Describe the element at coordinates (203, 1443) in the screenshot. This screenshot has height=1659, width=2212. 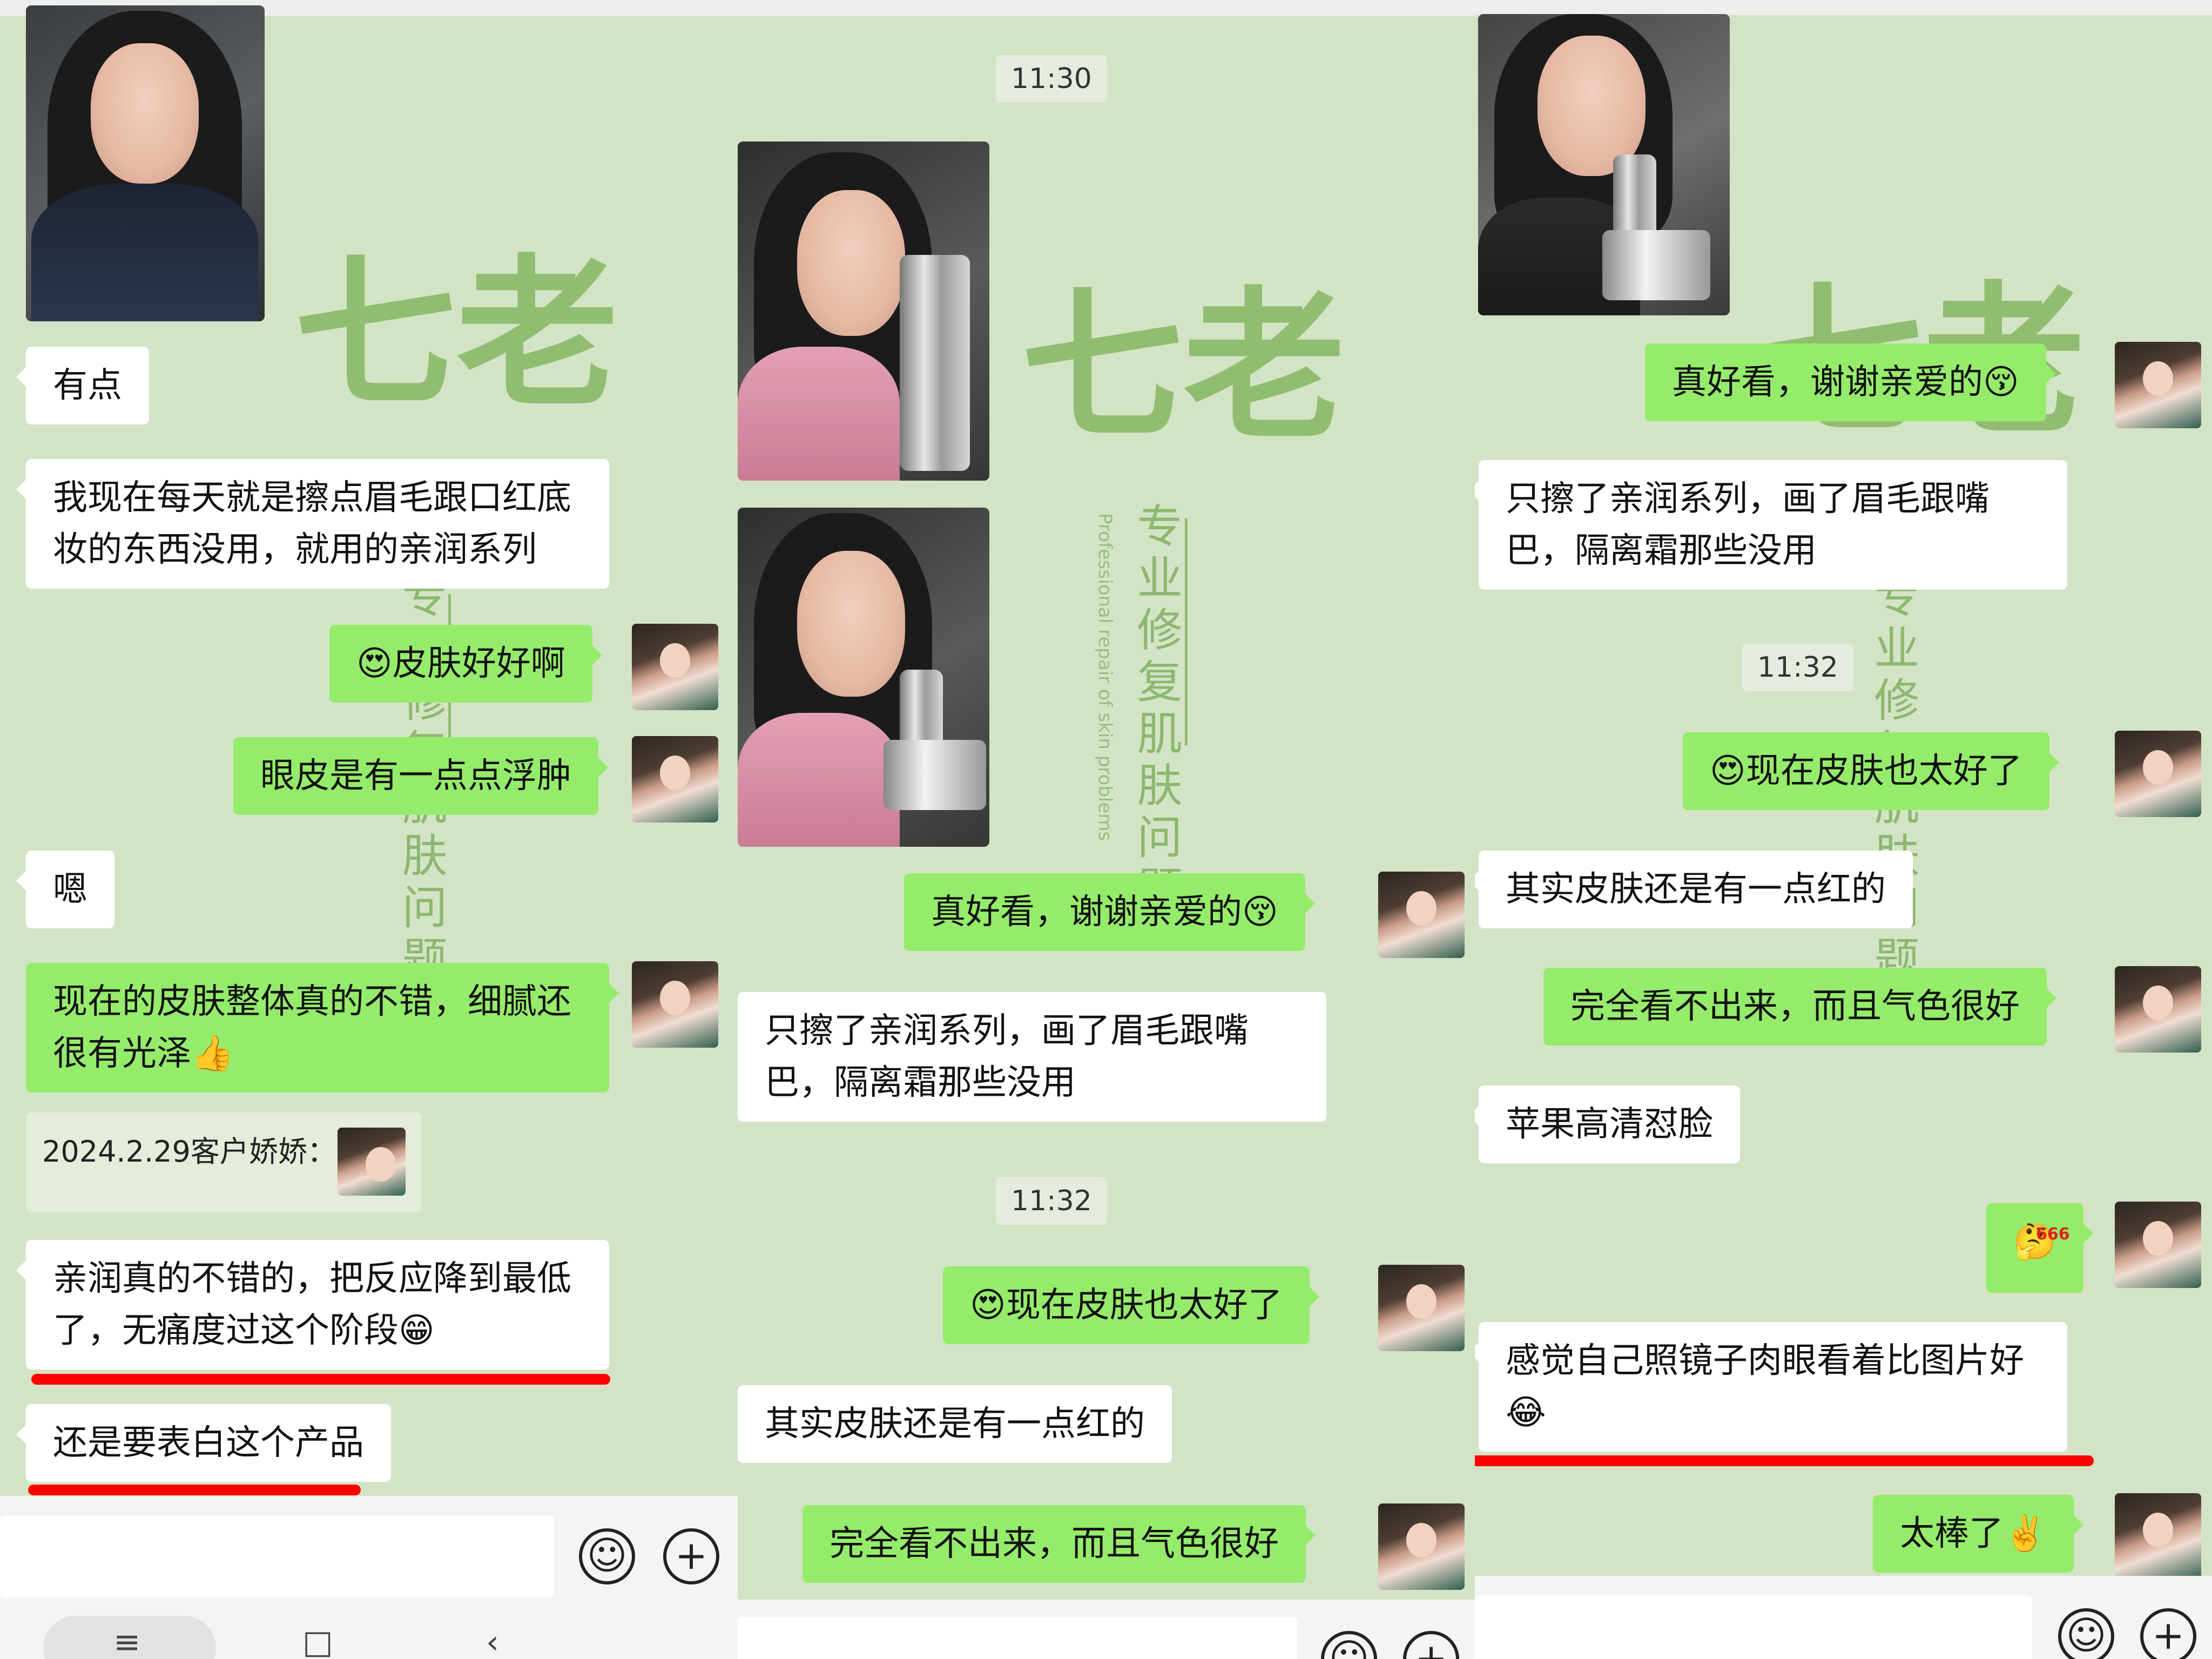
I see `message-bubble: 还是要表白这个产品` at that location.